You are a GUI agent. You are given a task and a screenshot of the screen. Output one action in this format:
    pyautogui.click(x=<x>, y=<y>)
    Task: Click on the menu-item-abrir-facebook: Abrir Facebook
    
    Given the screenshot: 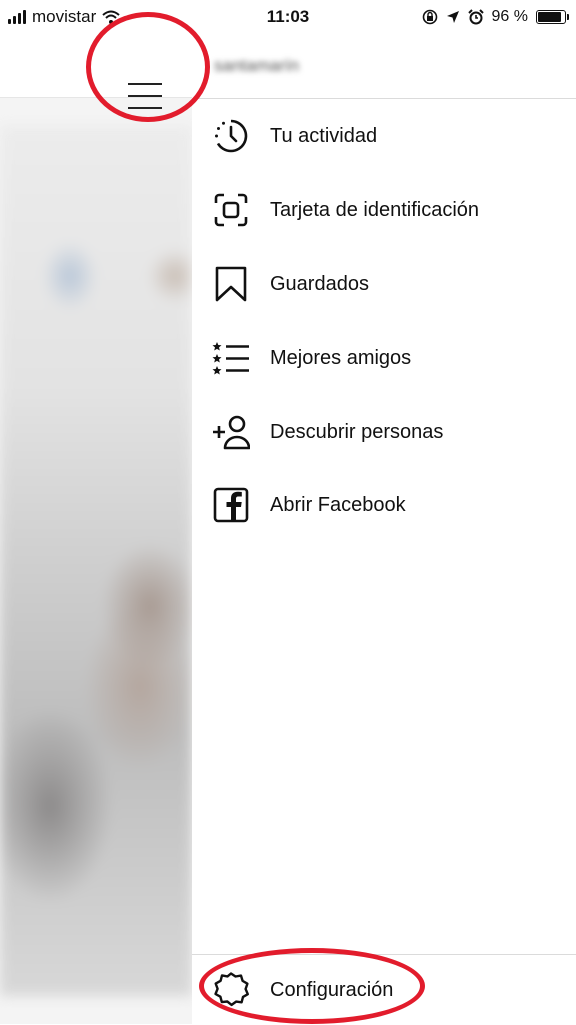 What is the action you would take?
    pyautogui.click(x=384, y=505)
    